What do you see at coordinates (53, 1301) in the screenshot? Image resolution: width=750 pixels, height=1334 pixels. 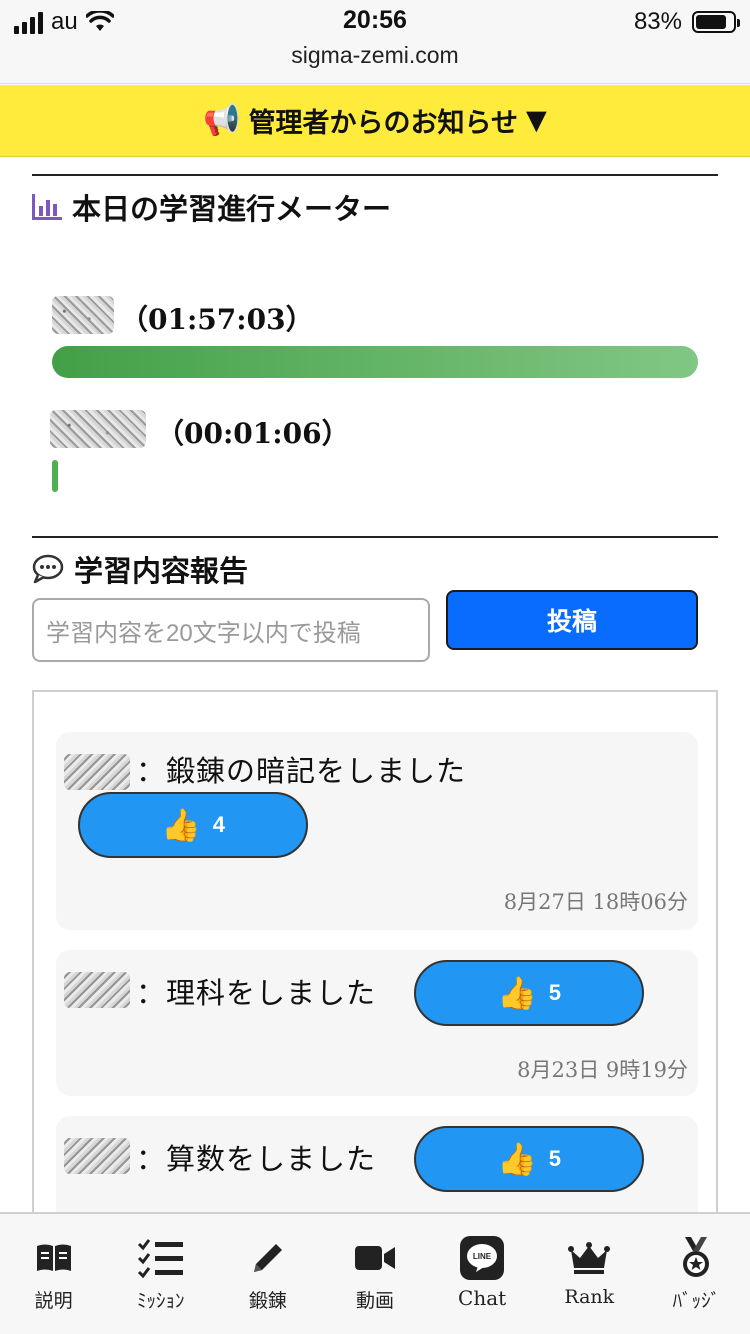 I see `nav-label: 説明` at bounding box center [53, 1301].